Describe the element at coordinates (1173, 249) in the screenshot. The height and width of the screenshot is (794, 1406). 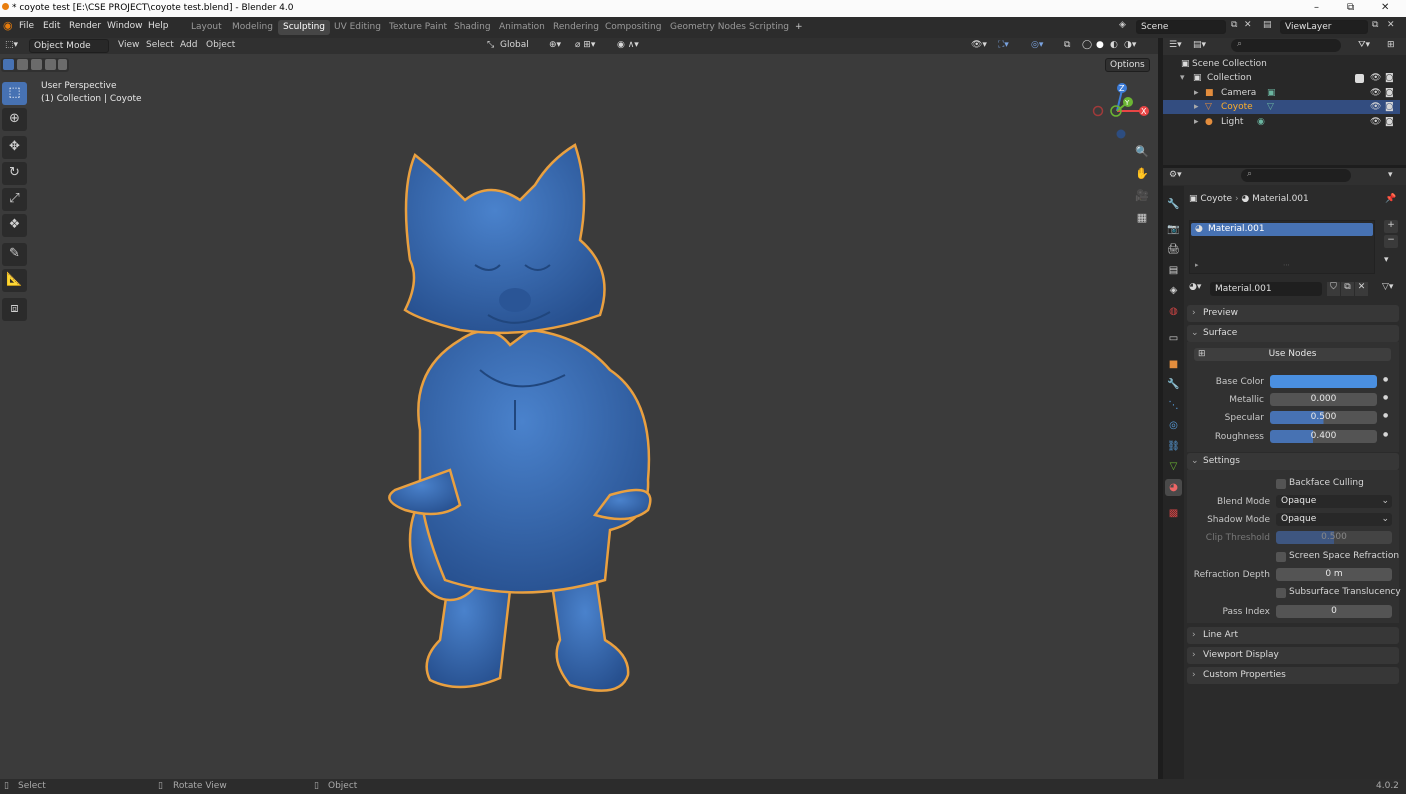
I see `output-tab-icon: 🖨` at that location.